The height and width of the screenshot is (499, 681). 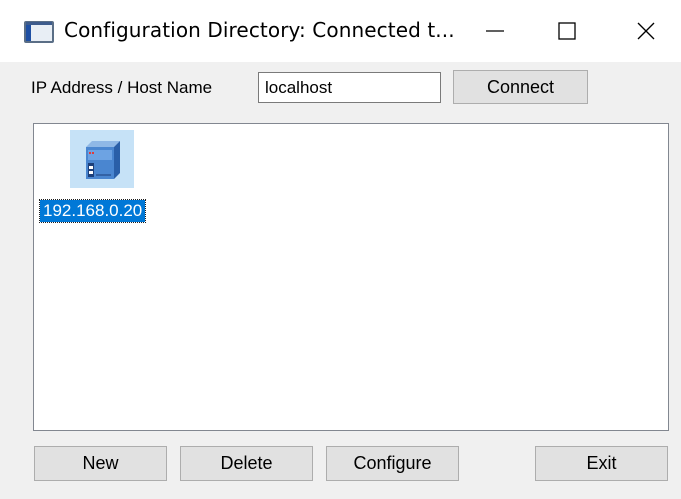 I want to click on host-label: IP Address / Host Name, so click(x=122, y=87).